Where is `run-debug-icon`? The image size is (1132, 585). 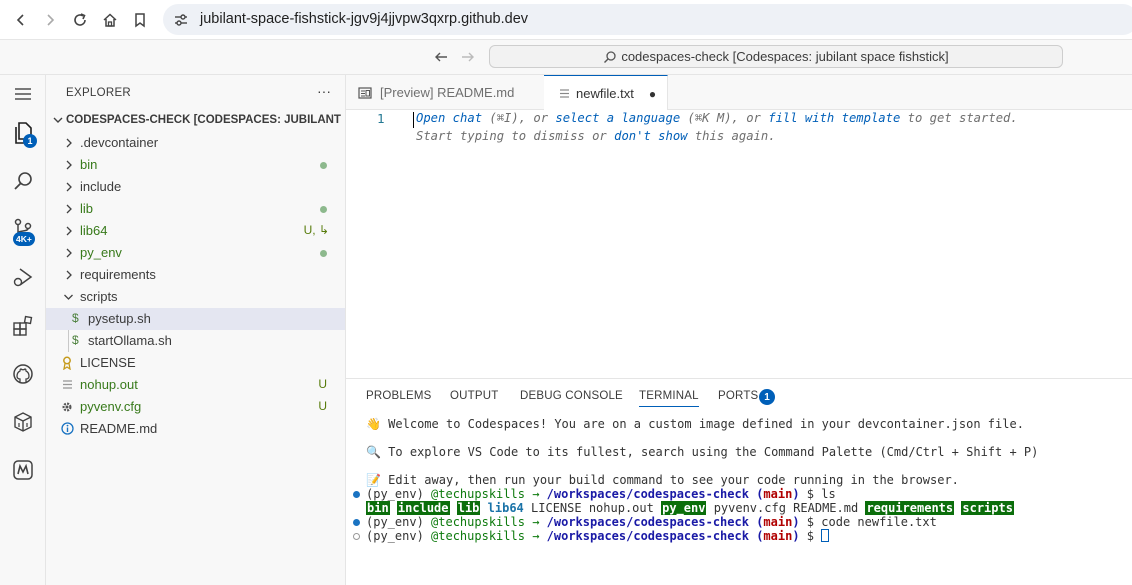
run-debug-icon is located at coordinates (23, 277).